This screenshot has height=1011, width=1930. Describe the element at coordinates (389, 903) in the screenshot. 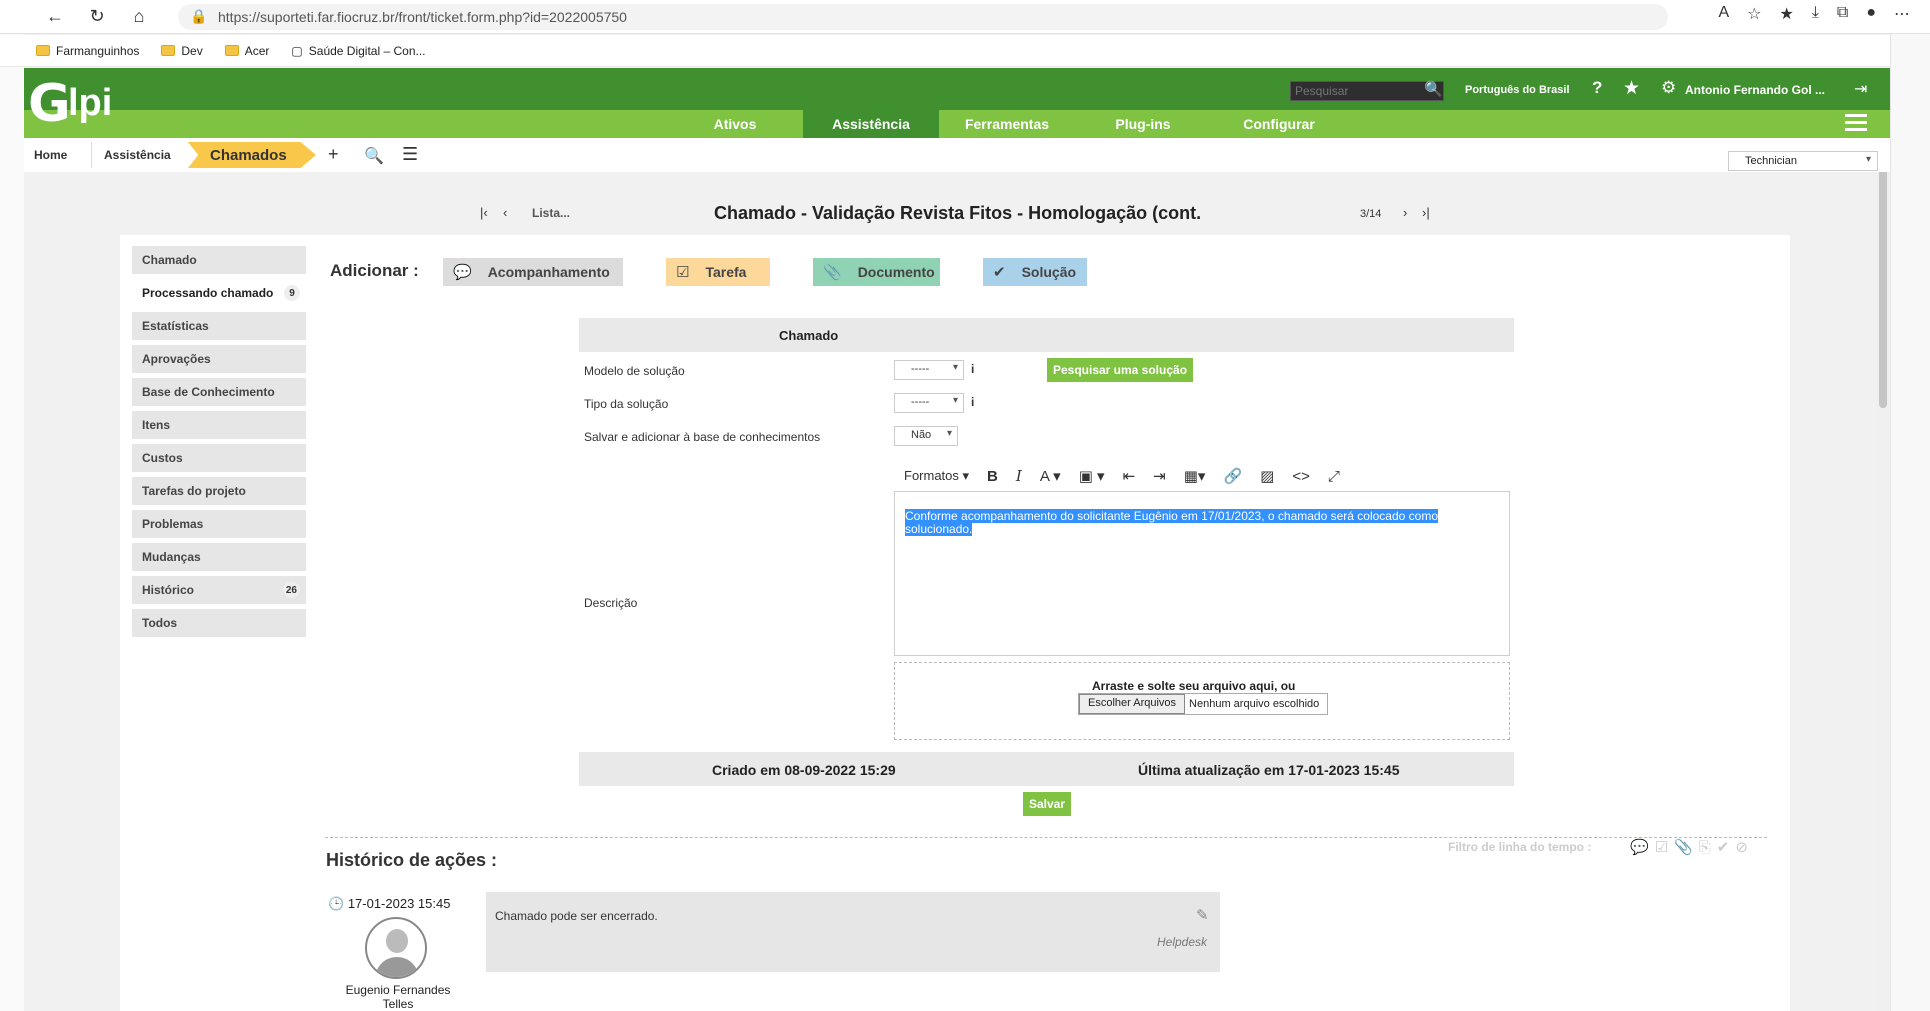

I see `history-entry-date: 🕒 17-01-2023 15:45` at that location.